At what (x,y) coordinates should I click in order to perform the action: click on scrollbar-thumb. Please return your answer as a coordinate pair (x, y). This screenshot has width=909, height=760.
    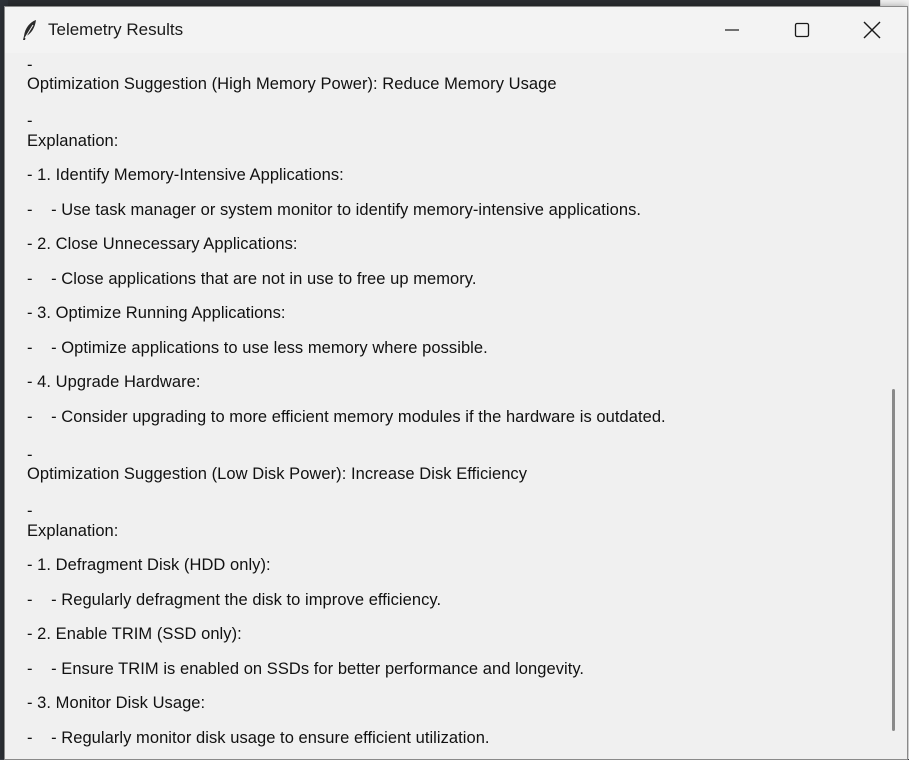
    Looking at the image, I should click on (893, 560).